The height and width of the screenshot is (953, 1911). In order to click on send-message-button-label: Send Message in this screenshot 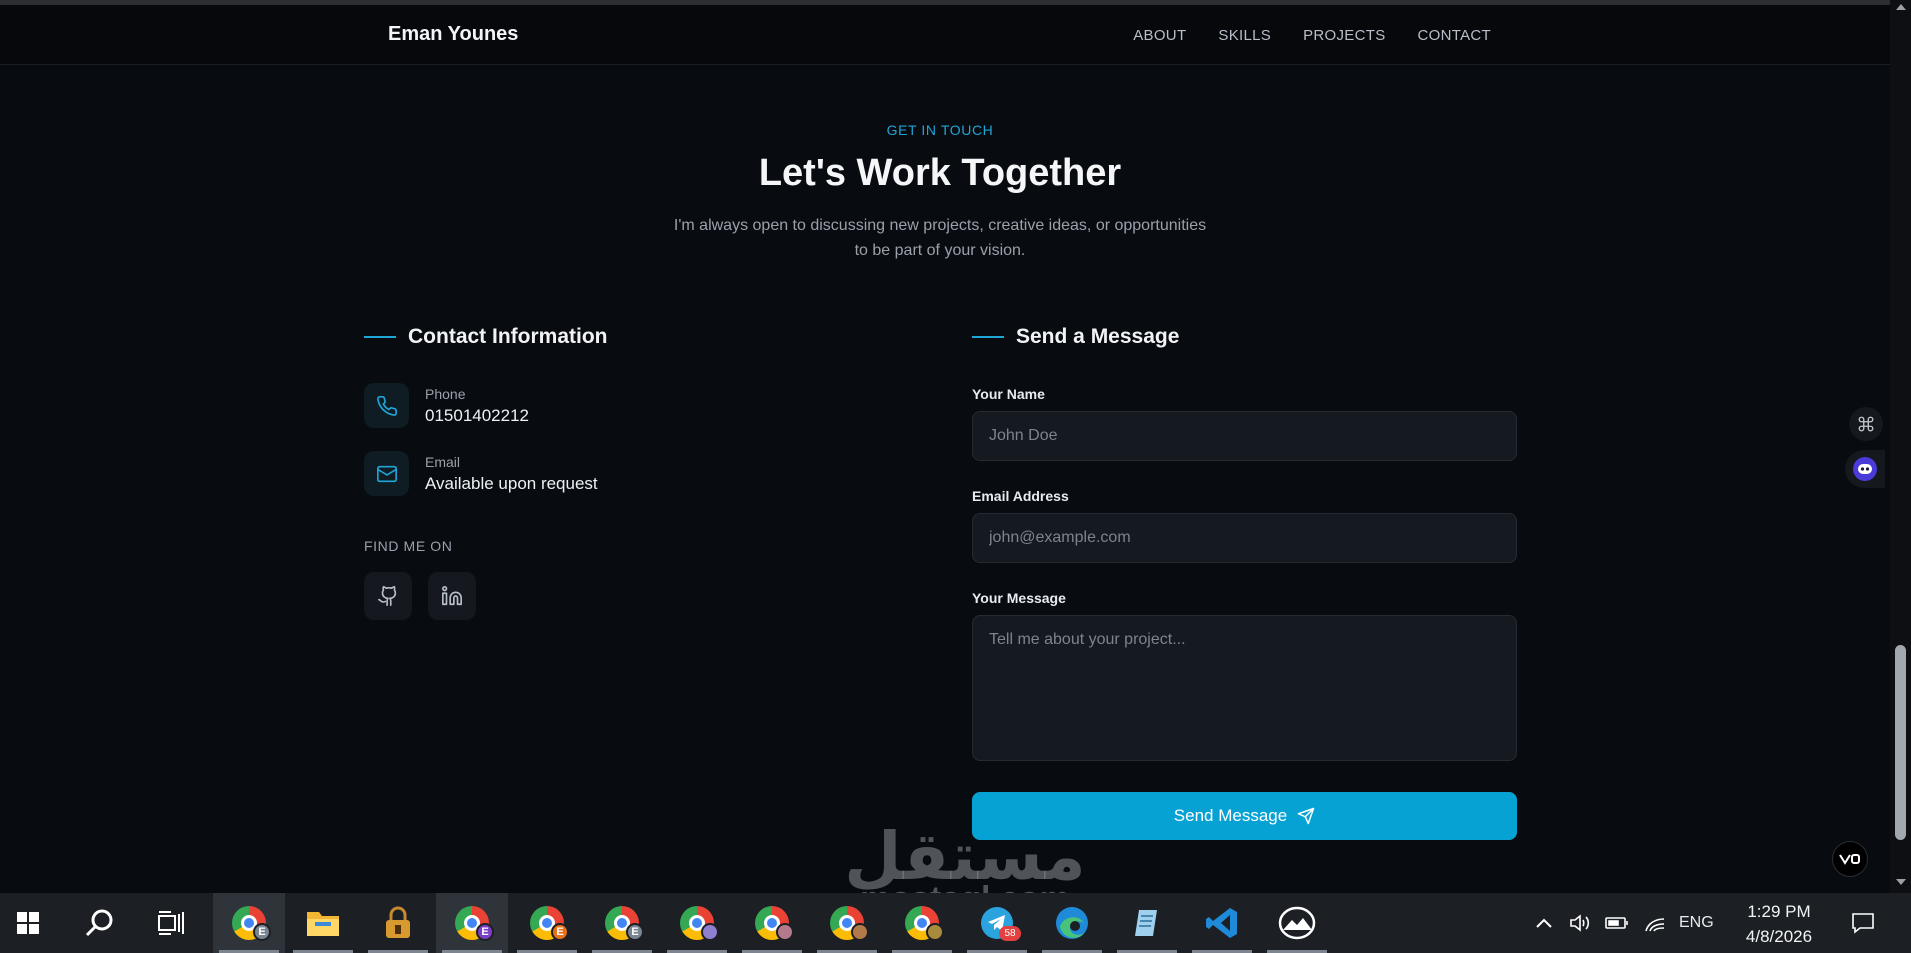, I will do `click(1230, 815)`.